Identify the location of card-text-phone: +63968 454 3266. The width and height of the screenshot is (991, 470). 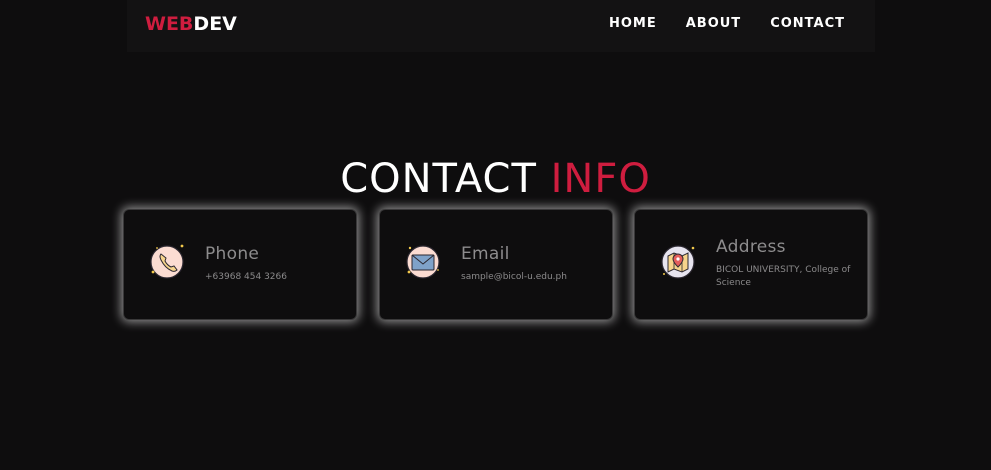
(246, 277).